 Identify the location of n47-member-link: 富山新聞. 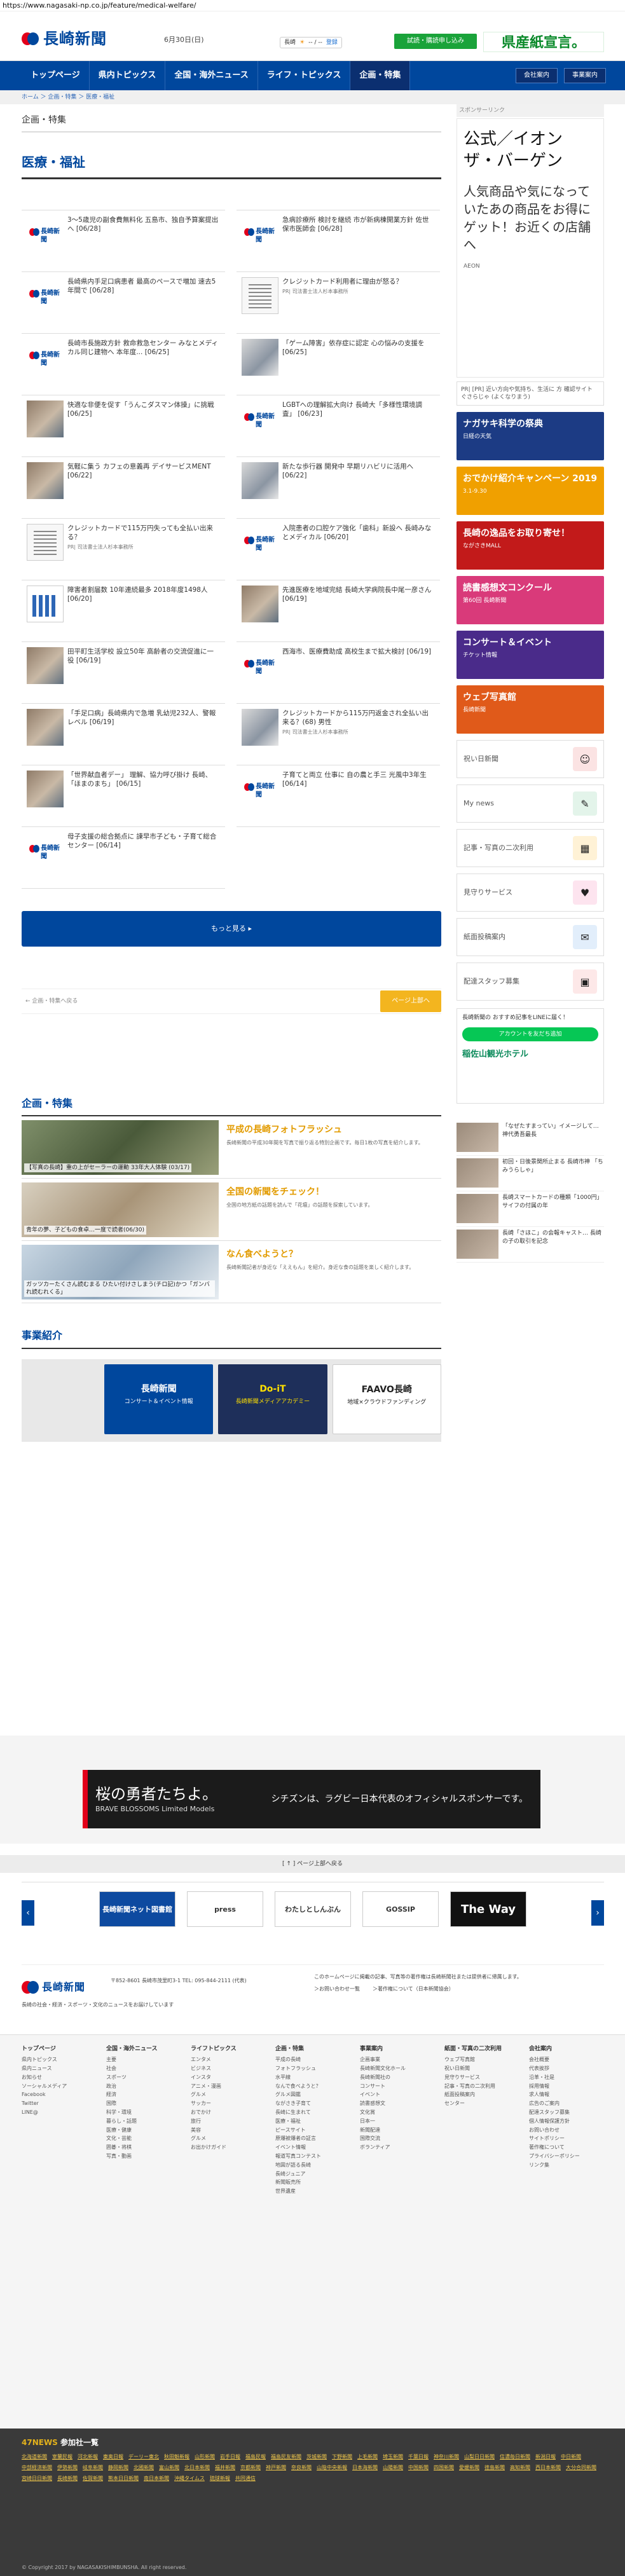
(169, 2468).